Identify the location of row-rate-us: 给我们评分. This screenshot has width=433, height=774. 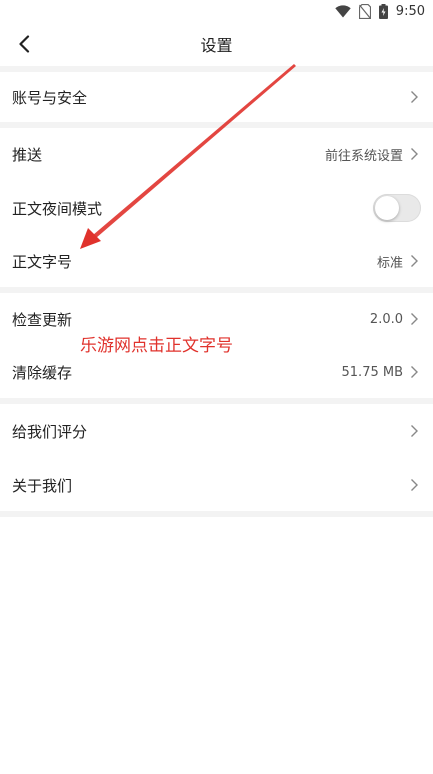
(216, 431).